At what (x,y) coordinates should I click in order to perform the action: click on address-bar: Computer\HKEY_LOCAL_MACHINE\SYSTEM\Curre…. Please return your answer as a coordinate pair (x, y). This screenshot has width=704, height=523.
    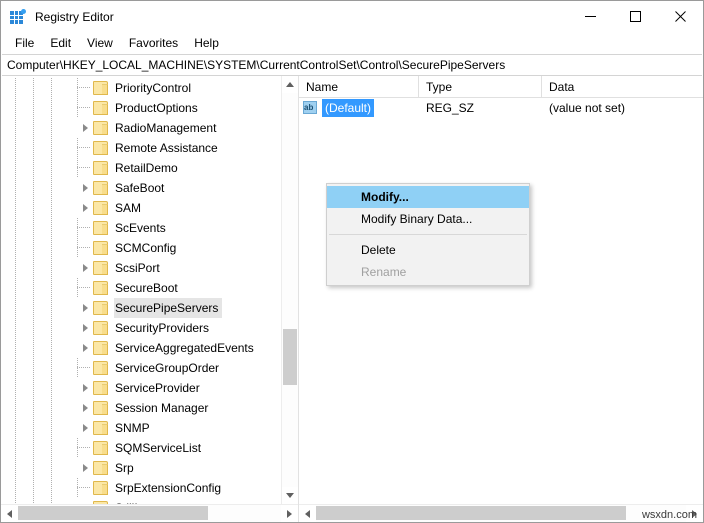
    Looking at the image, I should click on (352, 65).